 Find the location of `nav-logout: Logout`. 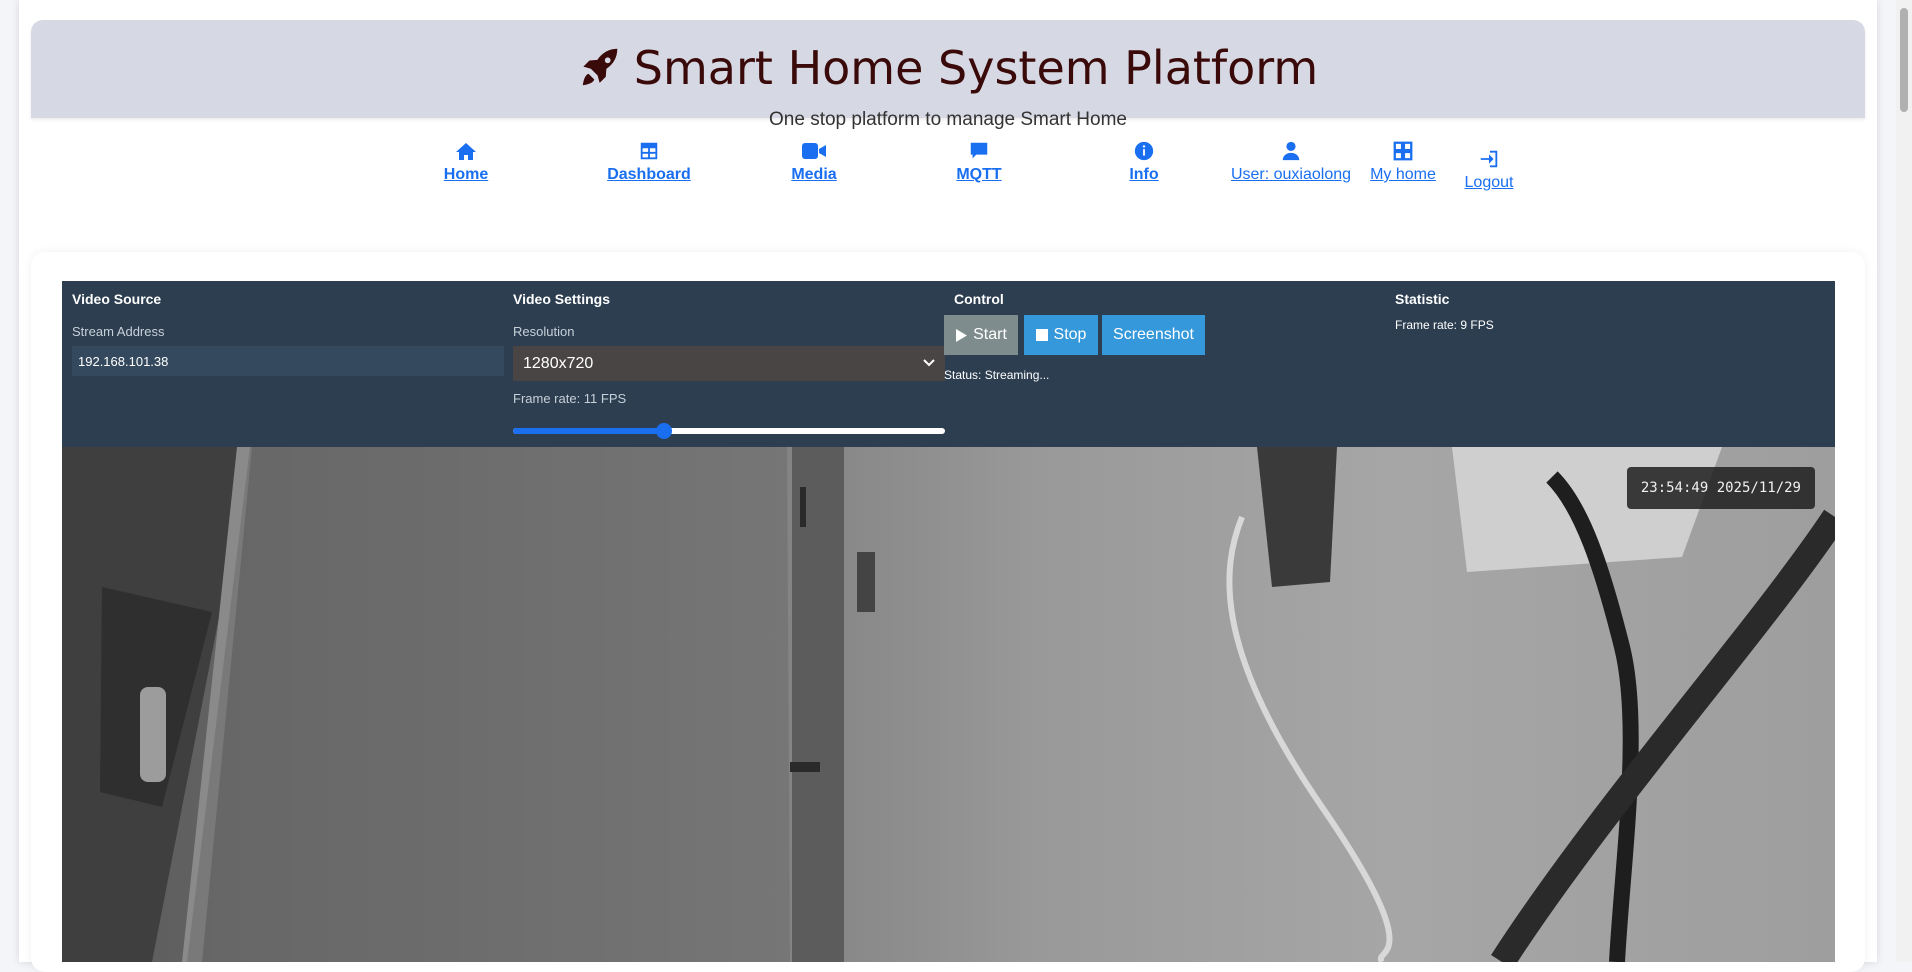

nav-logout: Logout is located at coordinates (1489, 170).